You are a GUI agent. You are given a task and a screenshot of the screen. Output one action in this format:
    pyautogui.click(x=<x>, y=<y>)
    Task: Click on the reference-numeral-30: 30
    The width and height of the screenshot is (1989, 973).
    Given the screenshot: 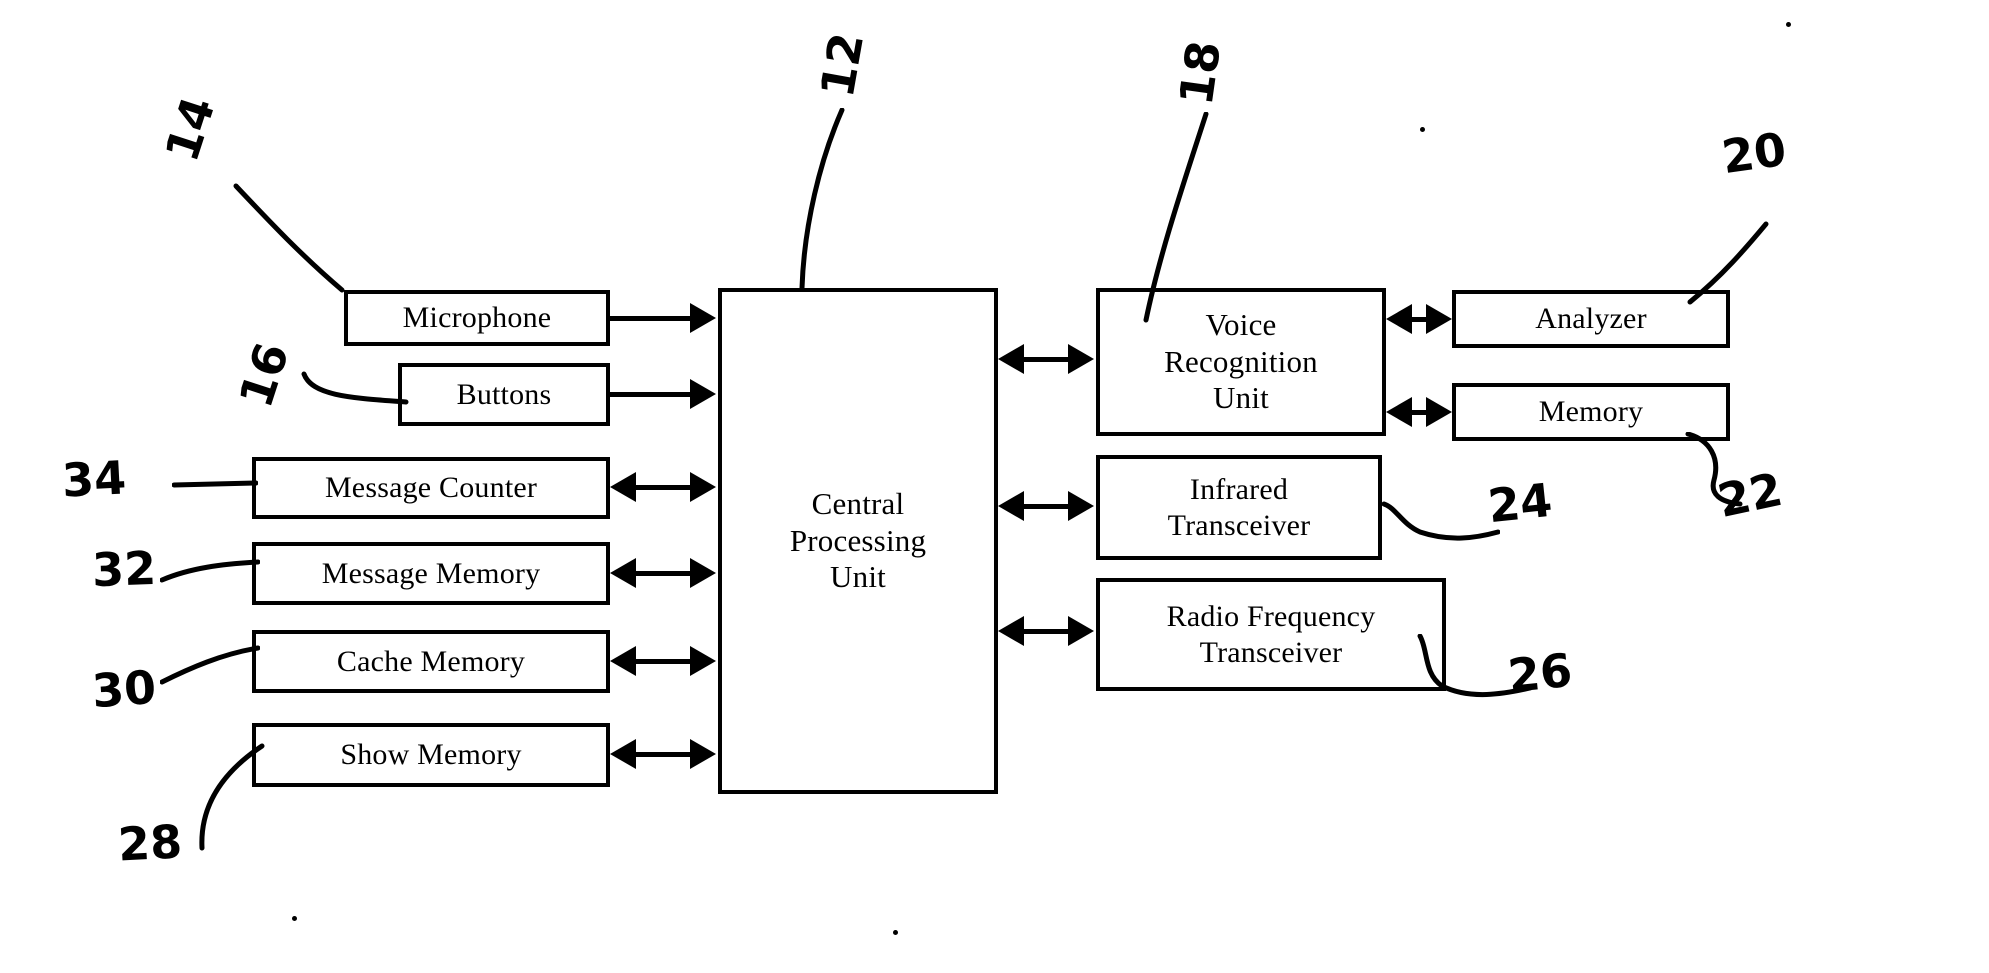 What is the action you would take?
    pyautogui.click(x=124, y=689)
    